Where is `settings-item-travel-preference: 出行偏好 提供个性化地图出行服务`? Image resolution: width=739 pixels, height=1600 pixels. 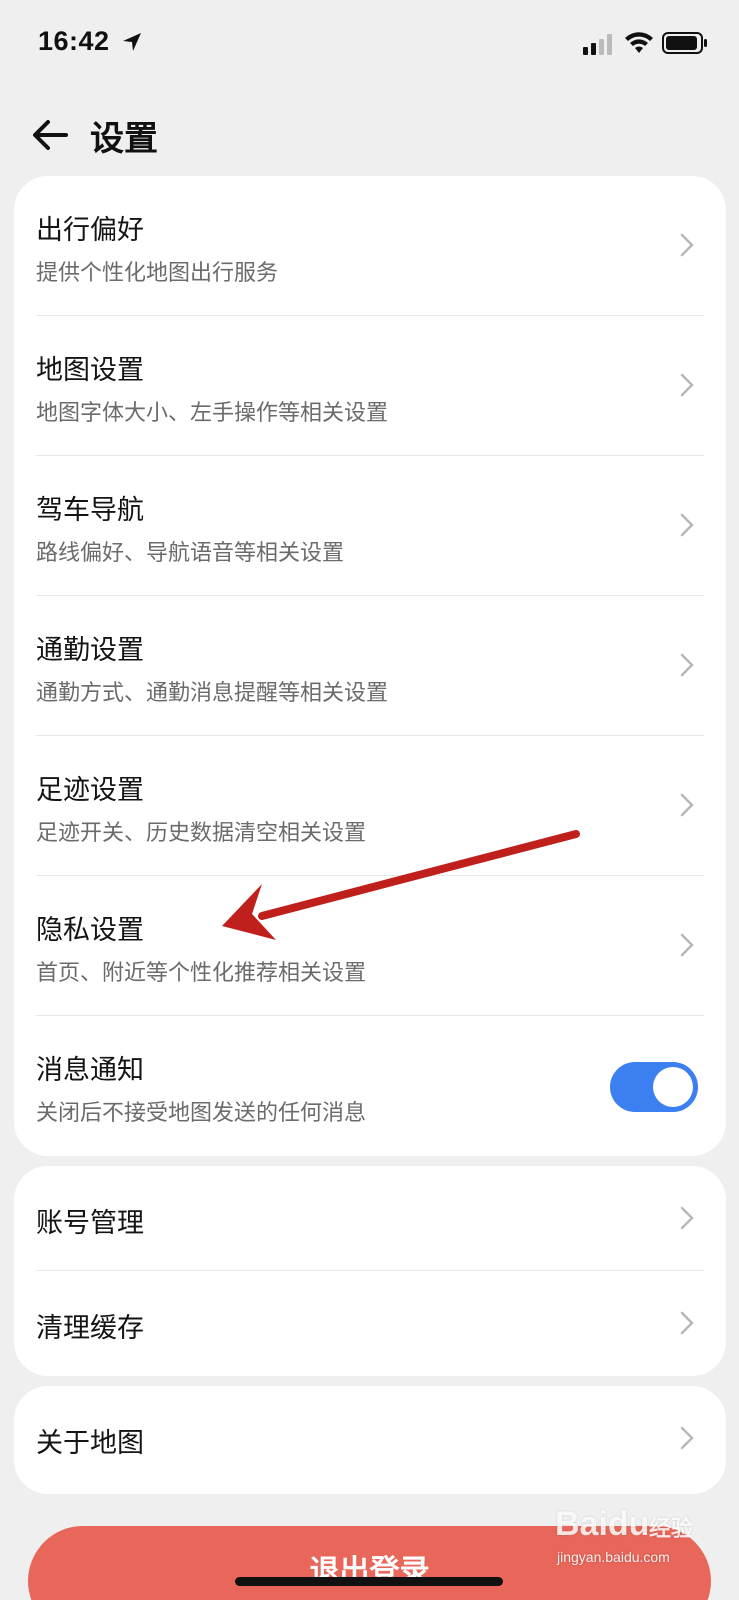
settings-item-travel-preference: 出行偏好 提供个性化地图出行服务 is located at coordinates (370, 246).